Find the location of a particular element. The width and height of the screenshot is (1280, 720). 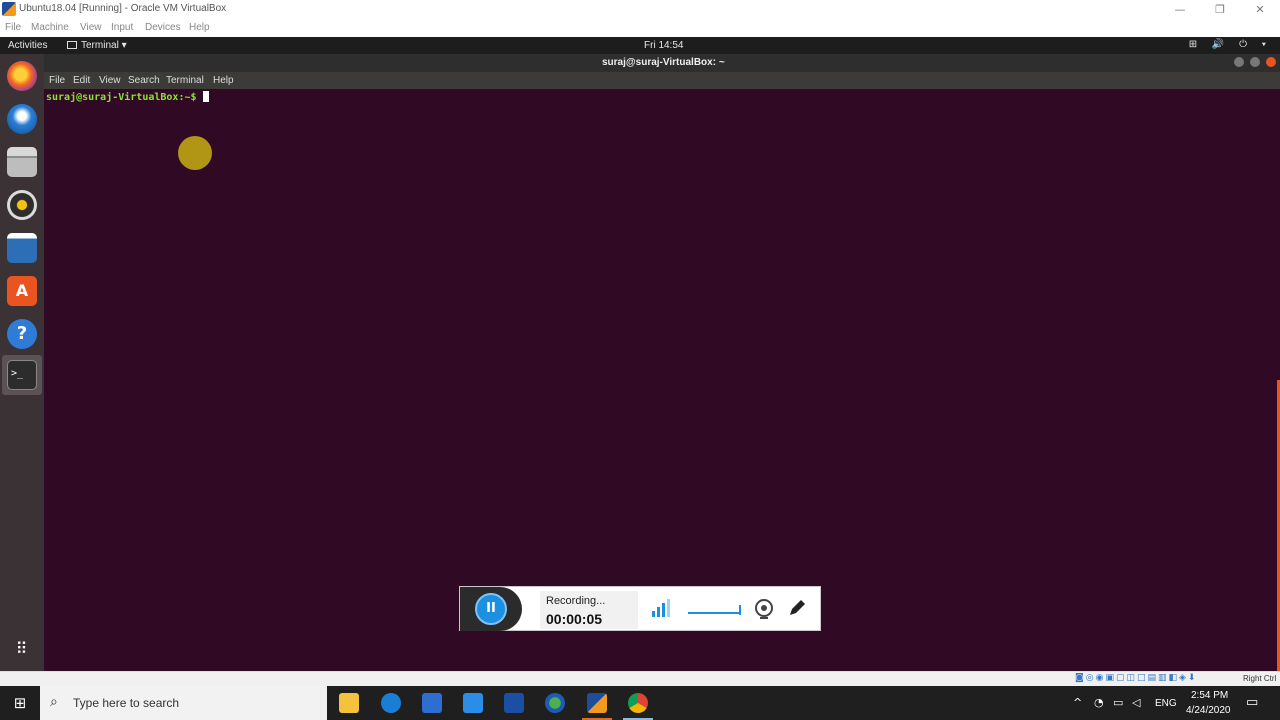

language-indicator: ENG is located at coordinates (1166, 703).